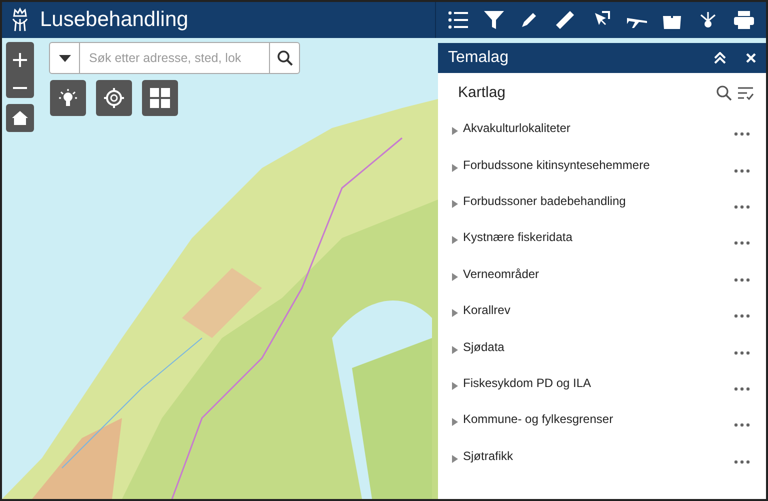 The image size is (768, 501). What do you see at coordinates (174, 58) in the screenshot?
I see `search-field: Søk etter adresse, sted, lok` at bounding box center [174, 58].